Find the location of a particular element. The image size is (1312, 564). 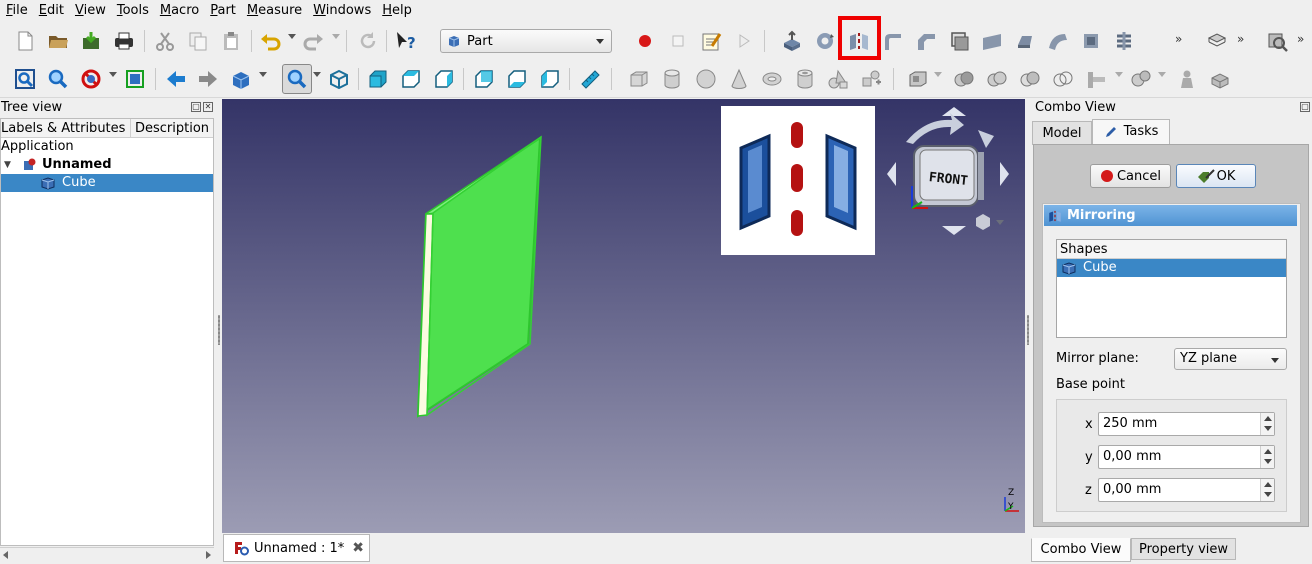

menu-measure: Measure is located at coordinates (276, 11).